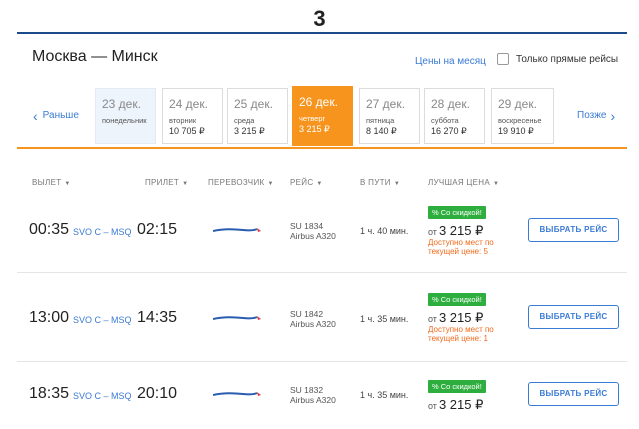 This screenshot has height=429, width=639. I want to click on direct-flights-filter: Только прямые рейсы, so click(557, 59).